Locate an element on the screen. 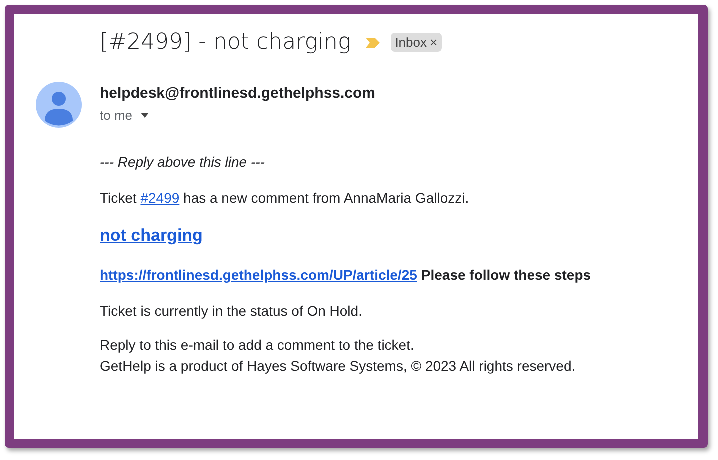 The width and height of the screenshot is (718, 460). article-note: Please follow these steps is located at coordinates (506, 275).